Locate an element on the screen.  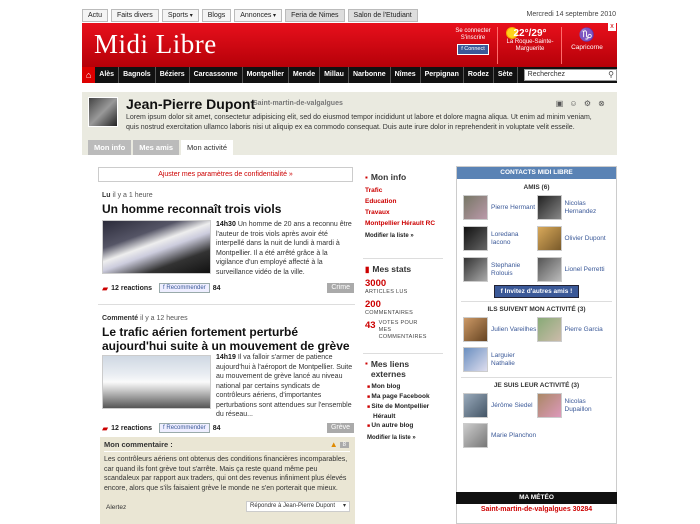
section-title-text: Mes liens externes is located at coordinates (390, 369).